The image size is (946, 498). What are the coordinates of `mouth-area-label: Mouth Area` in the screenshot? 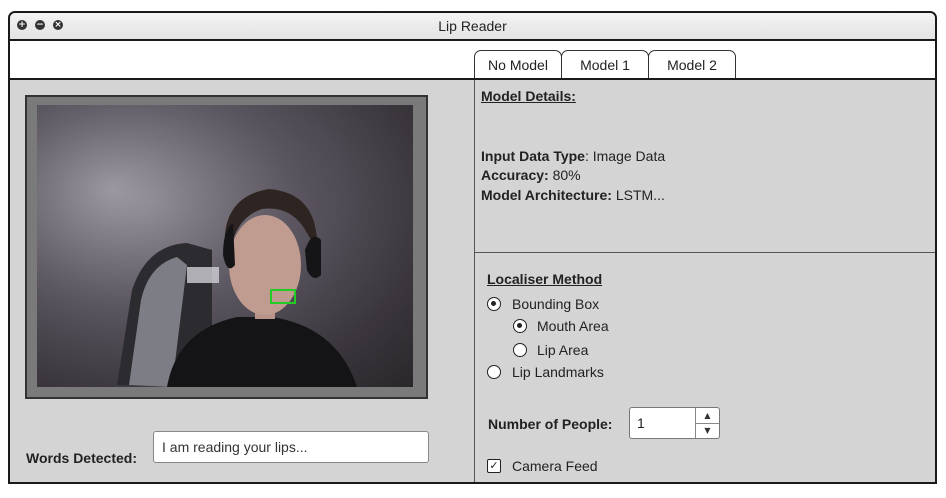 It's located at (573, 326).